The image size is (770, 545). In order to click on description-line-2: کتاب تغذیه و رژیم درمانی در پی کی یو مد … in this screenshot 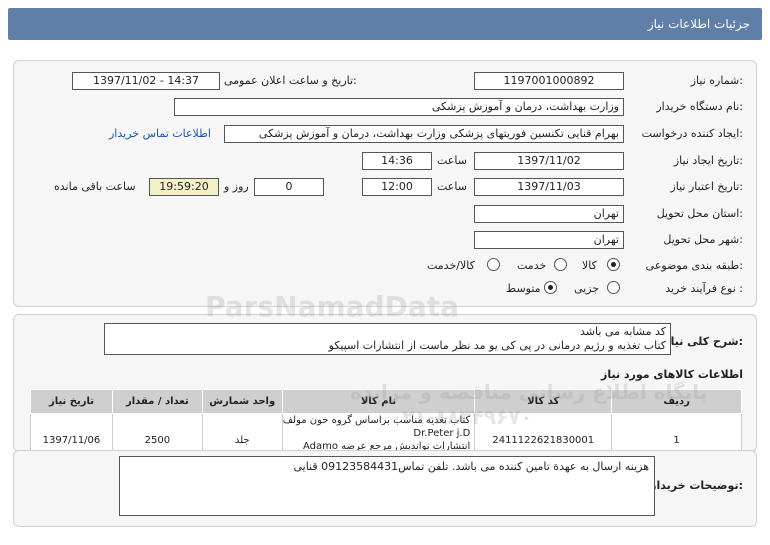, I will do `click(497, 345)`.